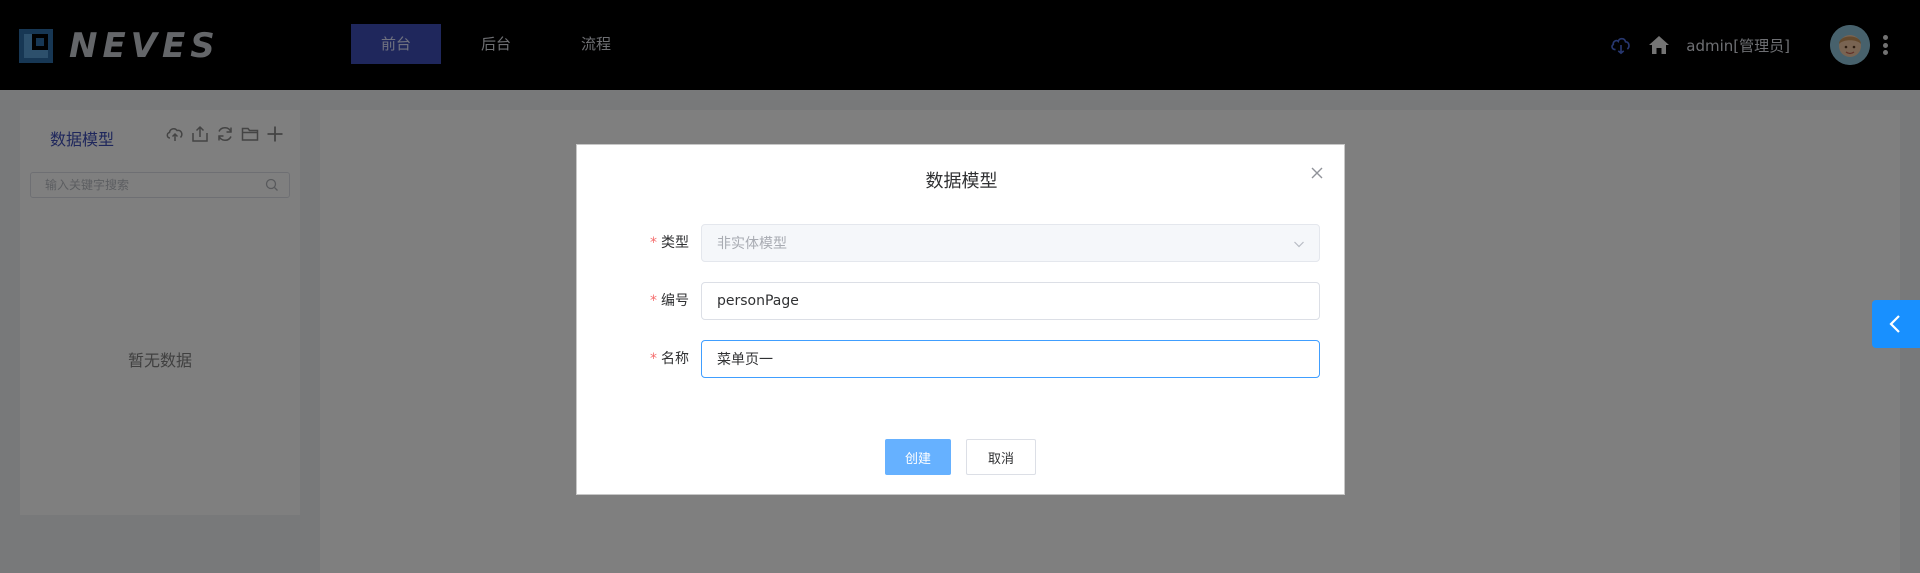 Image resolution: width=1920 pixels, height=573 pixels. I want to click on form-row-name: * 名称, so click(961, 359).